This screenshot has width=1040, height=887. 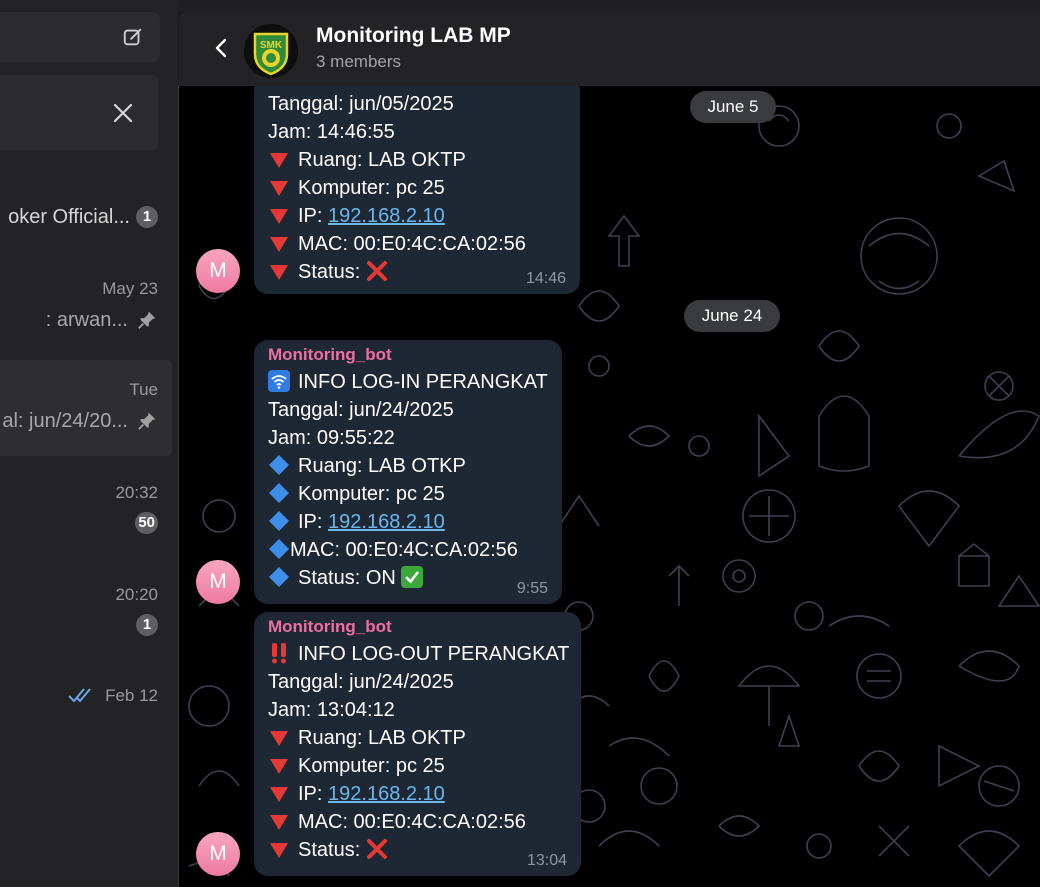 I want to click on message-time: 13:04, so click(x=546, y=860).